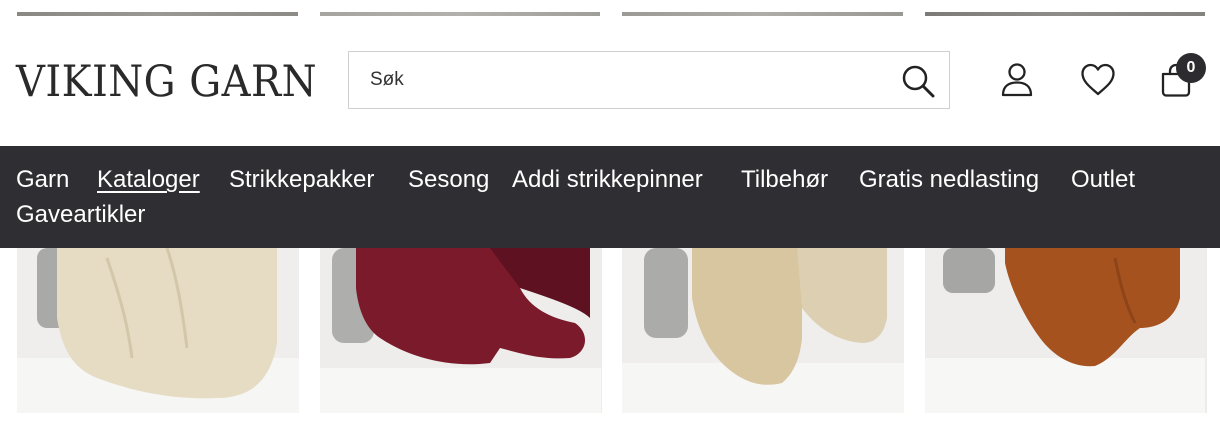 The image size is (1220, 423). What do you see at coordinates (148, 180) in the screenshot?
I see `nav-item-kataloger: Kataloger` at bounding box center [148, 180].